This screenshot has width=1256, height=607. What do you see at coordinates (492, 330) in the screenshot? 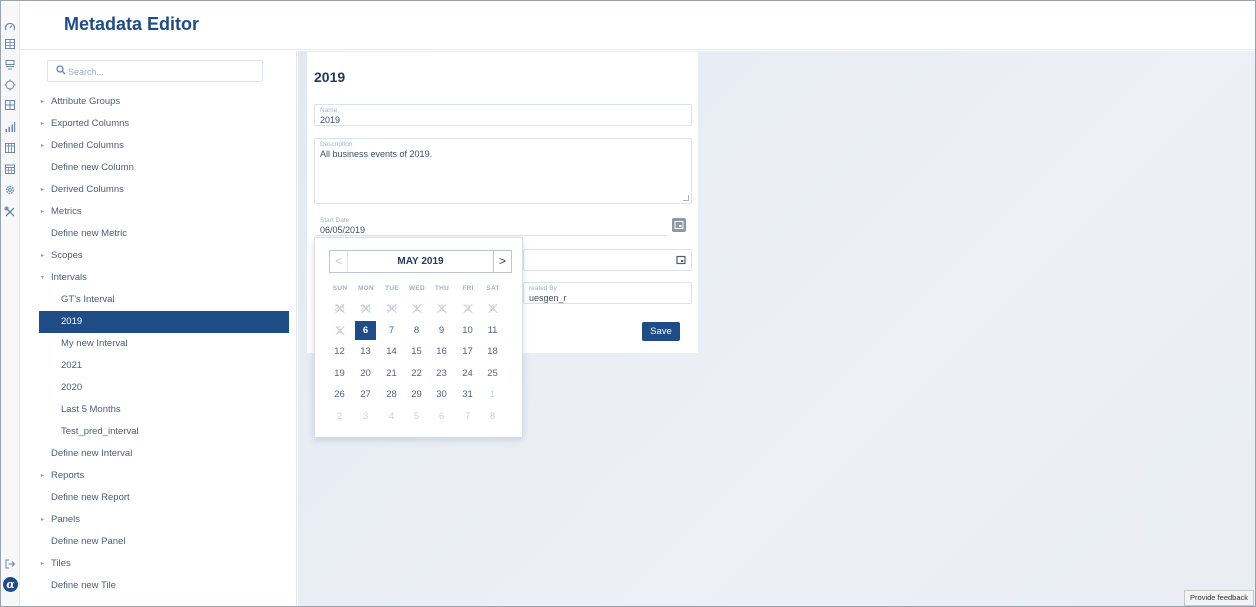
I see `calendar-day: 11` at bounding box center [492, 330].